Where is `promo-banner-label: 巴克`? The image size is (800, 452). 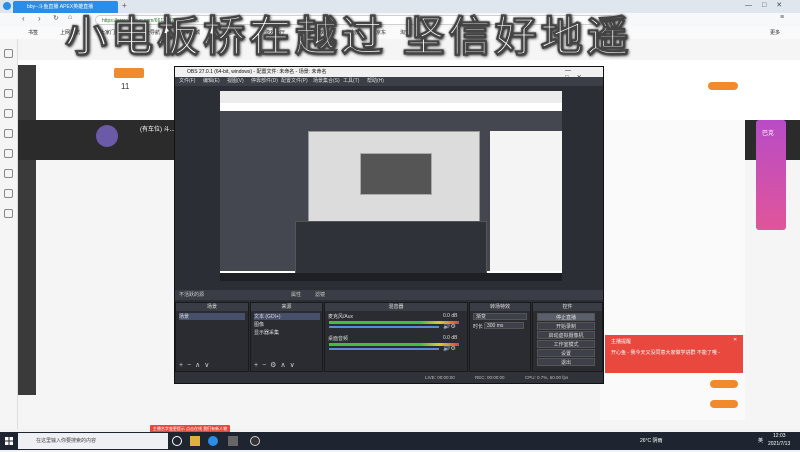
promo-banner-label: 巴克 is located at coordinates (768, 134).